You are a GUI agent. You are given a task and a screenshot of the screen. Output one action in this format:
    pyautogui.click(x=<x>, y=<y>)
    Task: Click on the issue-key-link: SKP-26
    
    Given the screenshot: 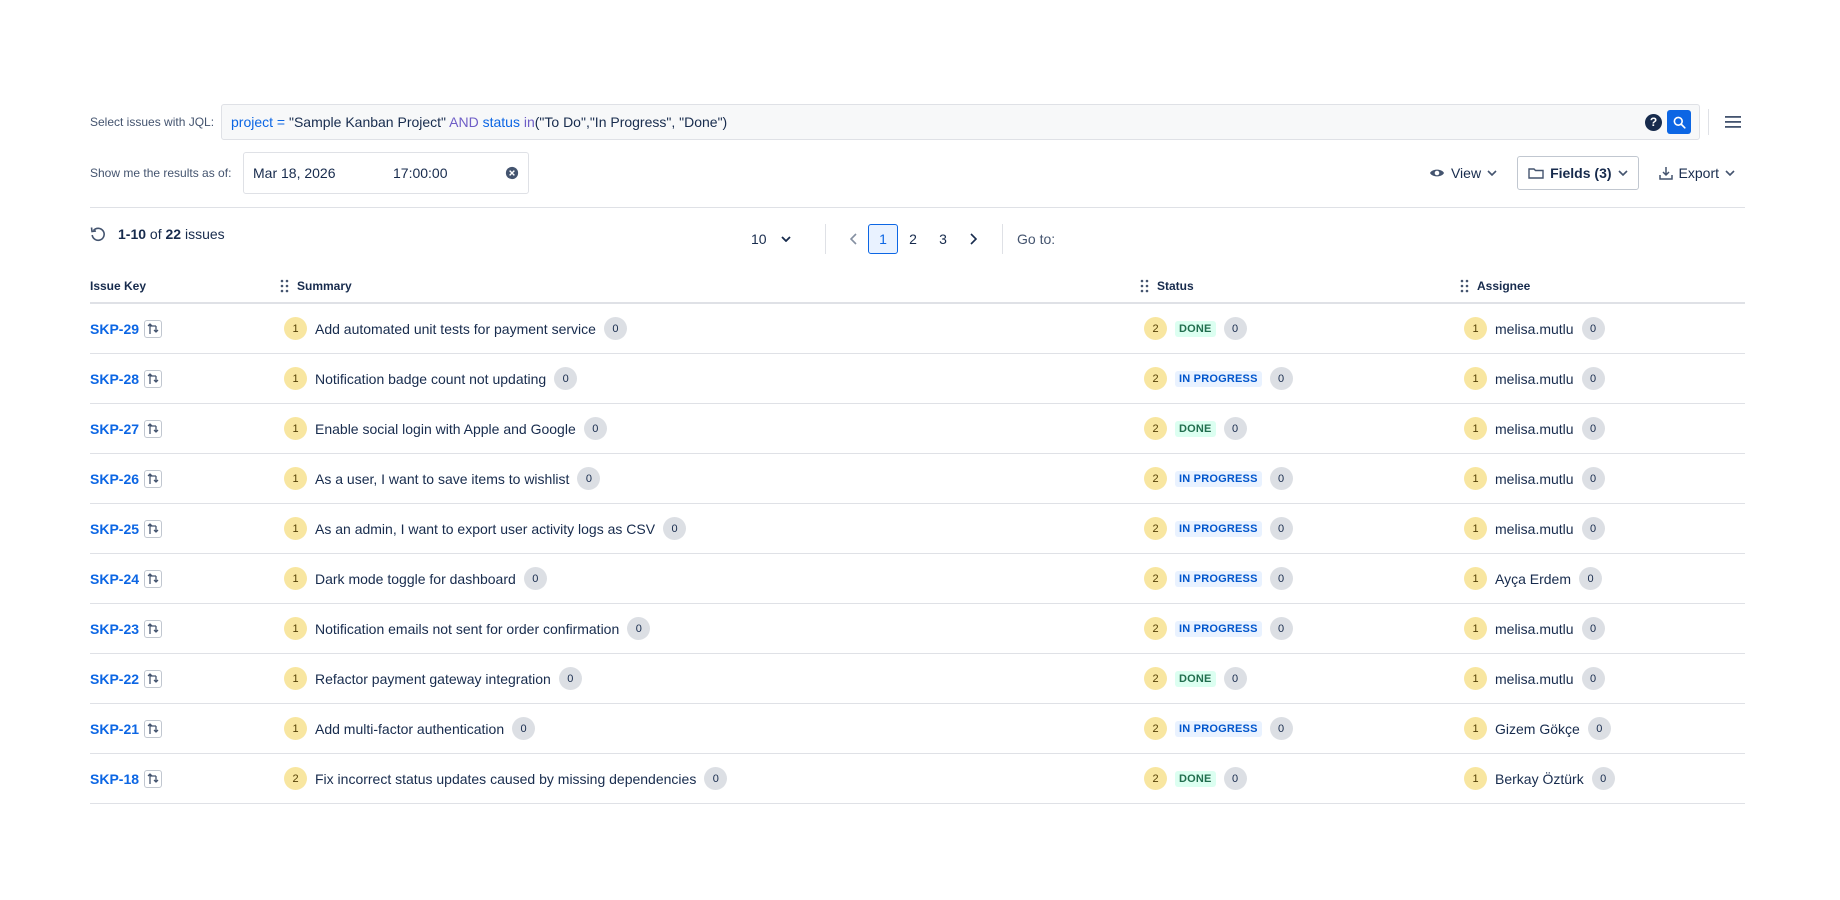 What is the action you would take?
    pyautogui.click(x=114, y=479)
    